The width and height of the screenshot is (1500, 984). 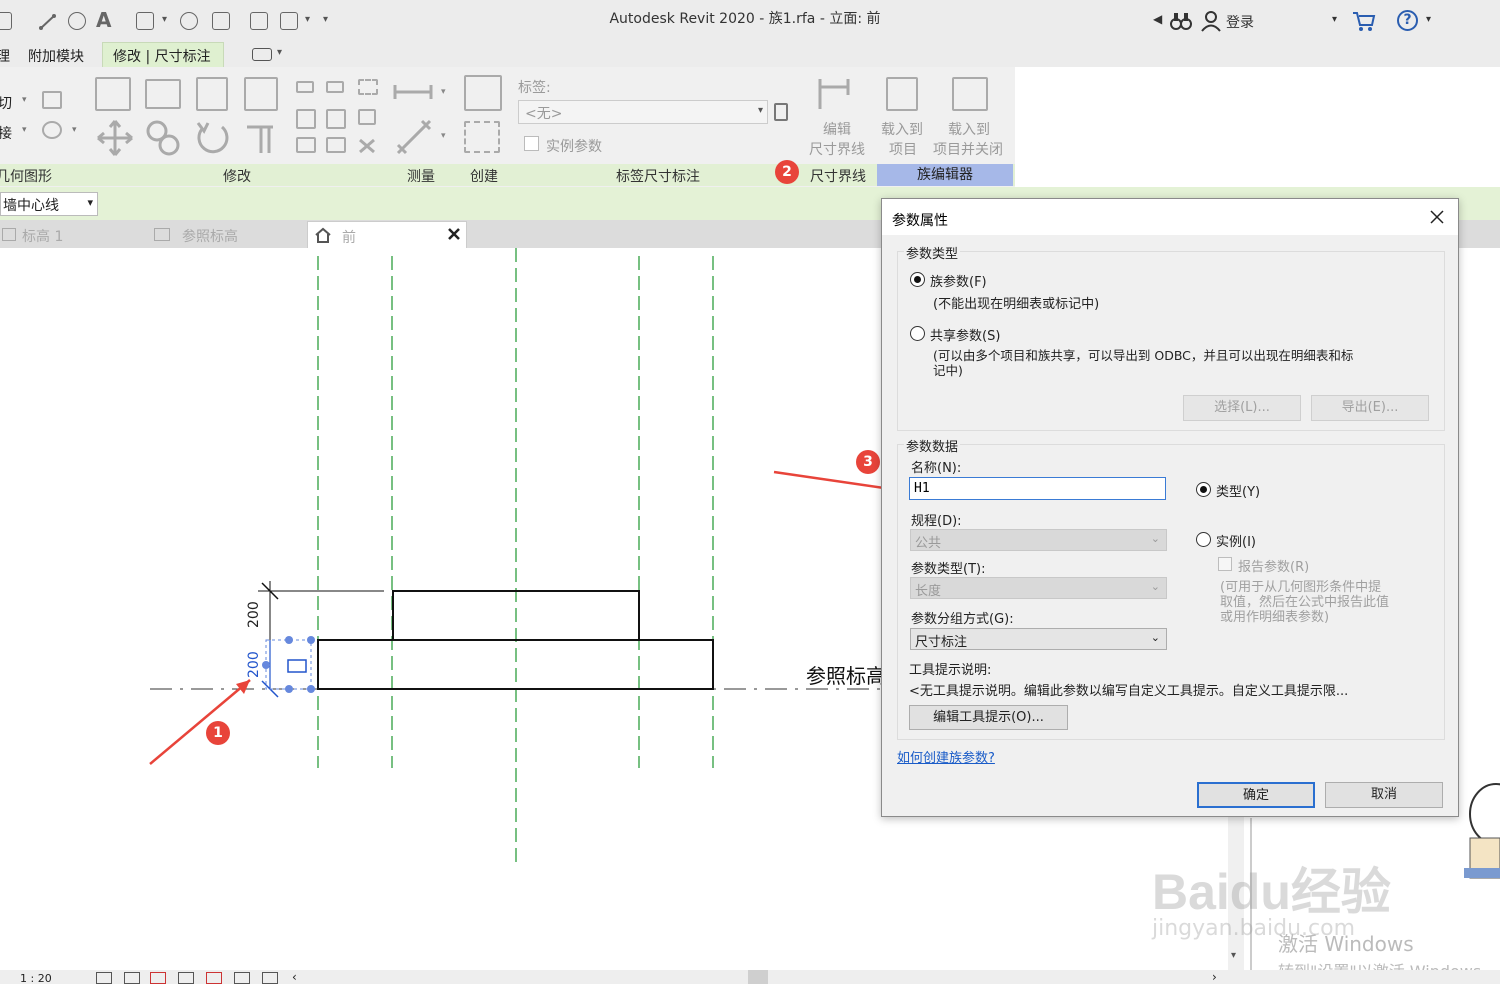 What do you see at coordinates (414, 137) in the screenshot?
I see `aligned-dimension-icon` at bounding box center [414, 137].